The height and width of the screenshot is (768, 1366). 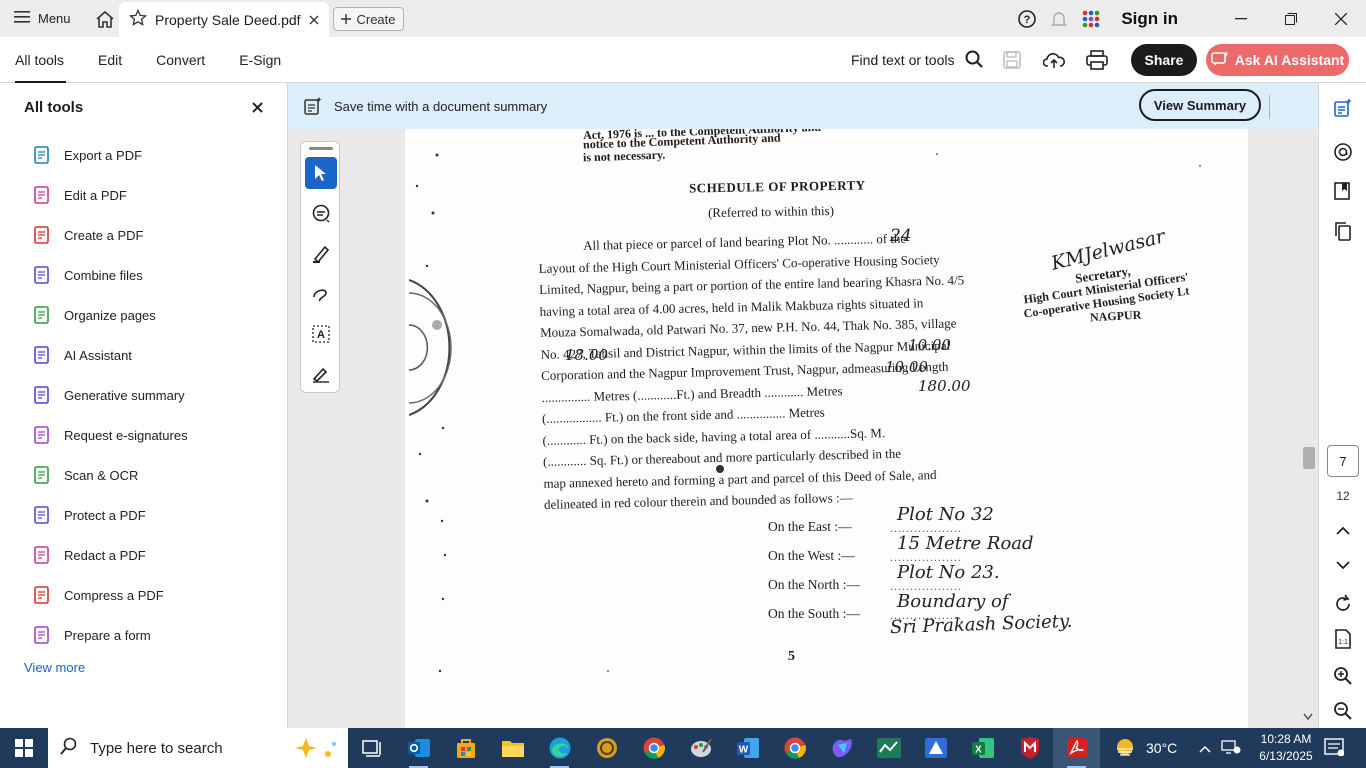 What do you see at coordinates (321, 374) in the screenshot?
I see `sign-tool-icon` at bounding box center [321, 374].